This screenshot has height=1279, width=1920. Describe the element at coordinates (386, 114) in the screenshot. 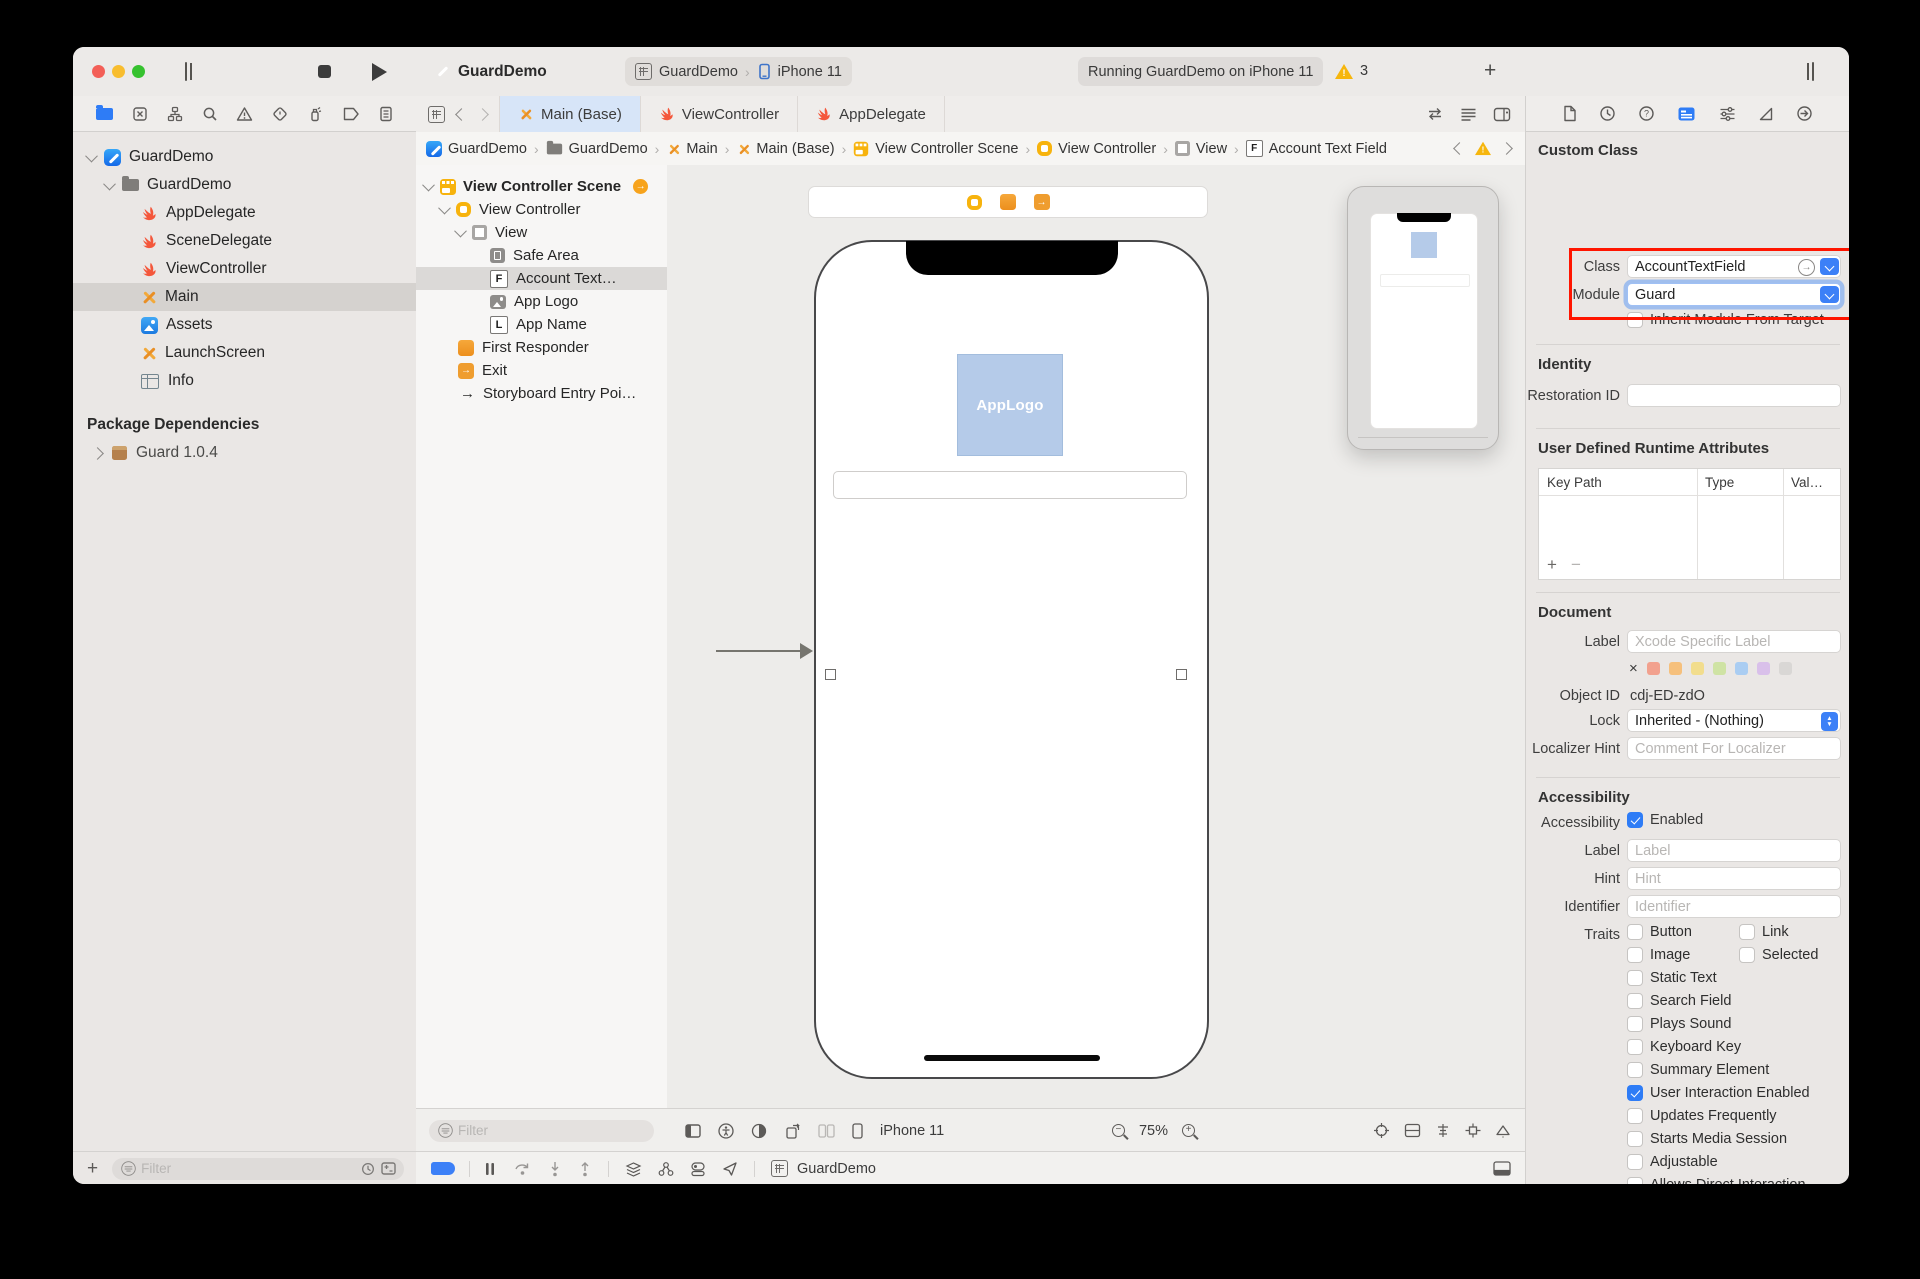

I see `report-navigator-icon` at that location.